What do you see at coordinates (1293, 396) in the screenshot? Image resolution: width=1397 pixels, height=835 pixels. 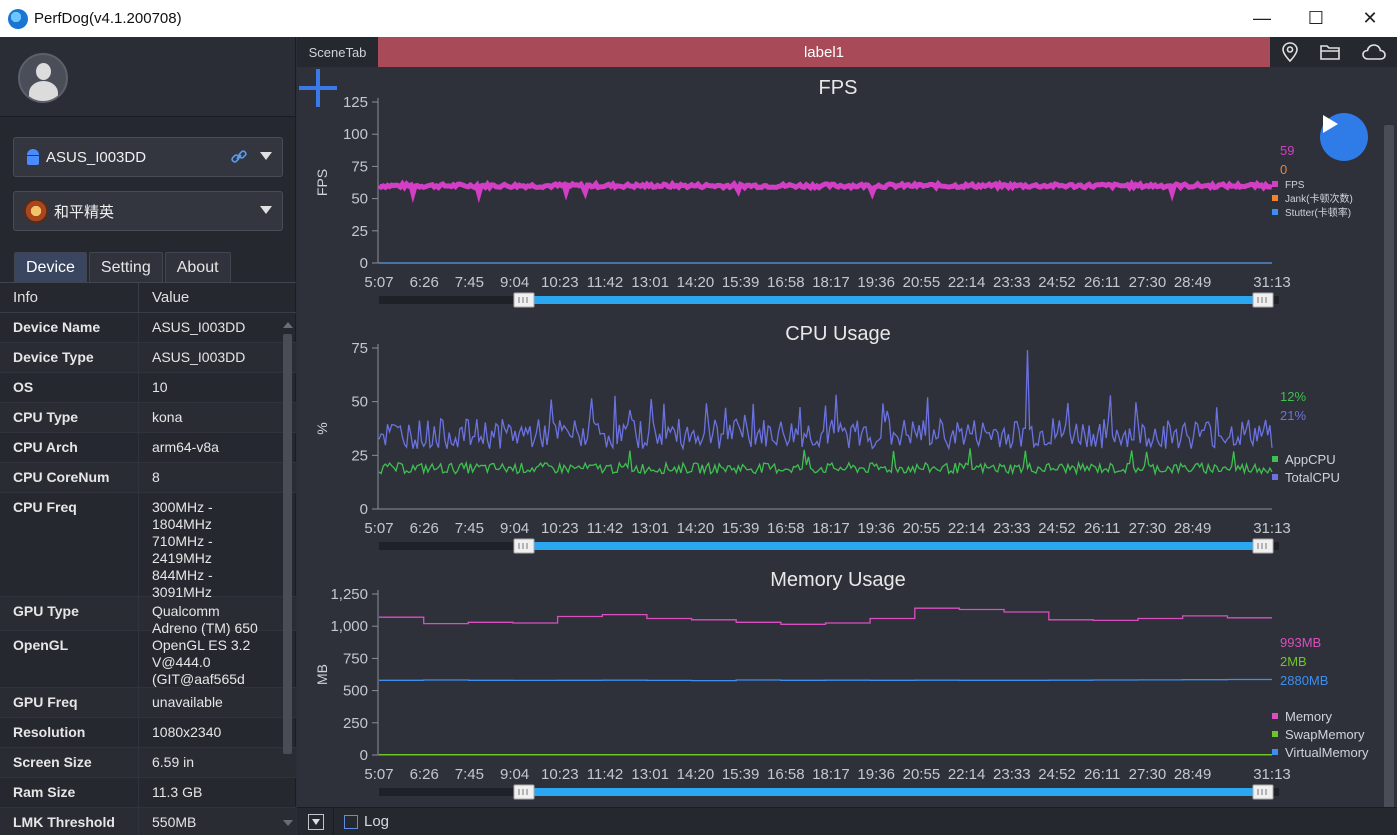 I see `current-value-label: 12%` at bounding box center [1293, 396].